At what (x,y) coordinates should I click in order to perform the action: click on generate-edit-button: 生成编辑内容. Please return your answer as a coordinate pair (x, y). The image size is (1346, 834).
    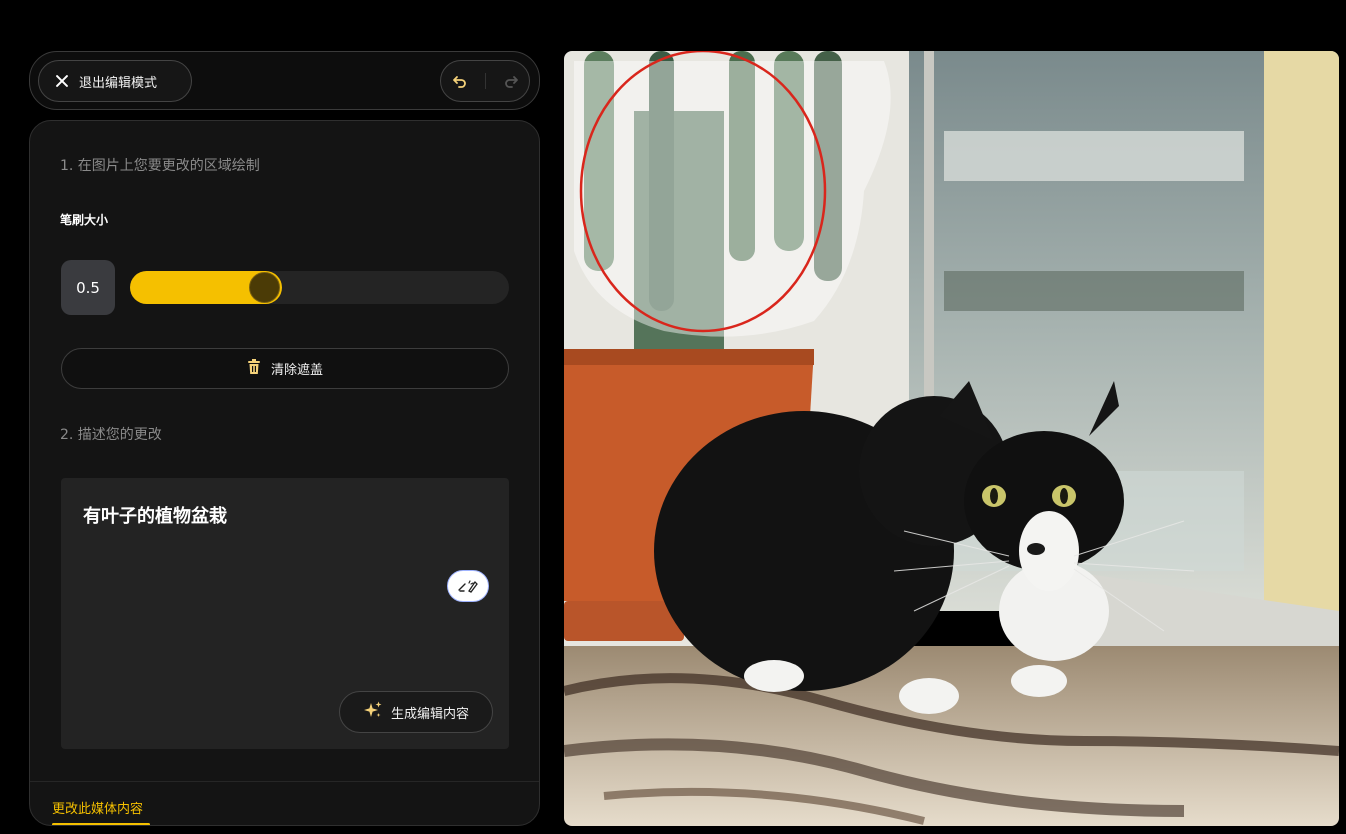
    Looking at the image, I should click on (416, 712).